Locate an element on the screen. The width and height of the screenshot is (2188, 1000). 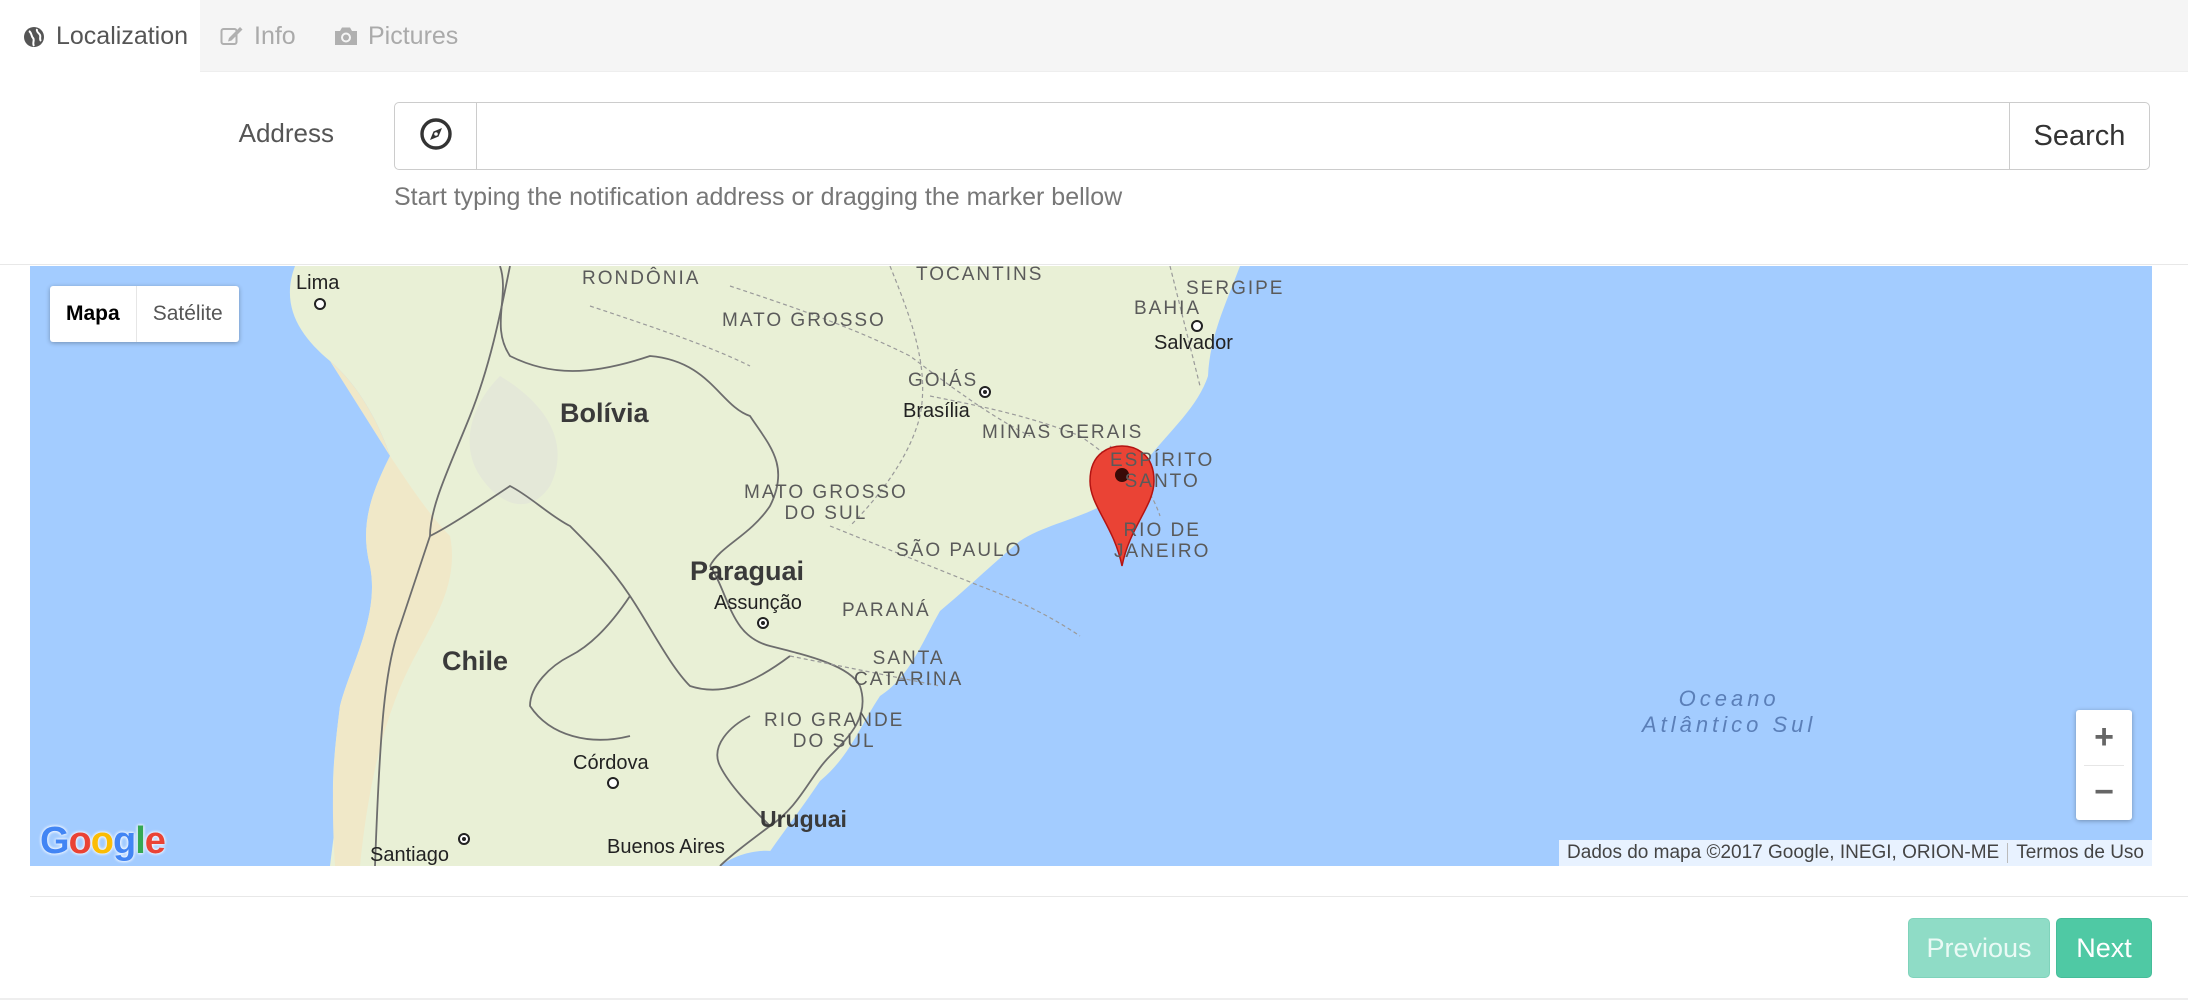
map-type-control: Mapa Satélite is located at coordinates (144, 314).